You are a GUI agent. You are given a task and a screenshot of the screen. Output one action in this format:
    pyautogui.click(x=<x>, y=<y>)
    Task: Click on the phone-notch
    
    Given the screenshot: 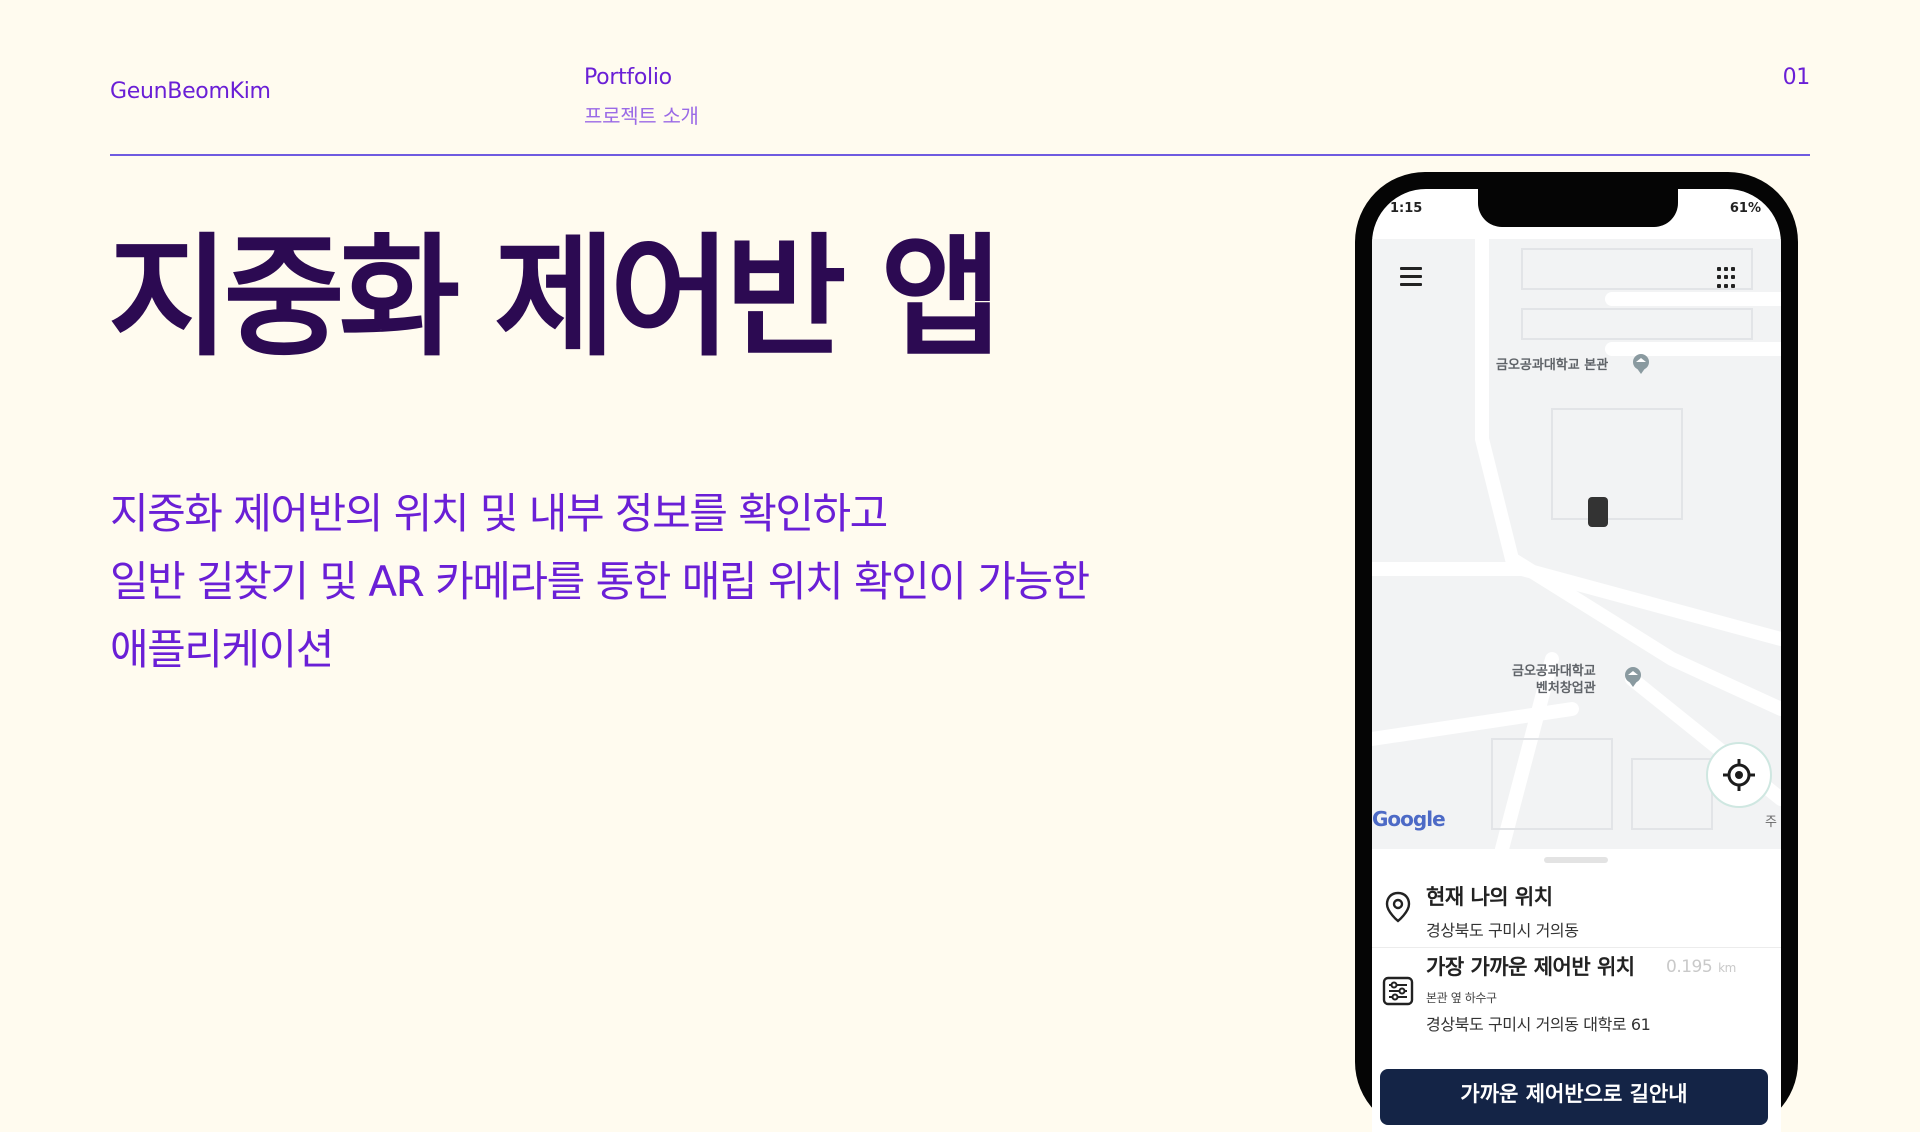 What is the action you would take?
    pyautogui.click(x=1578, y=208)
    